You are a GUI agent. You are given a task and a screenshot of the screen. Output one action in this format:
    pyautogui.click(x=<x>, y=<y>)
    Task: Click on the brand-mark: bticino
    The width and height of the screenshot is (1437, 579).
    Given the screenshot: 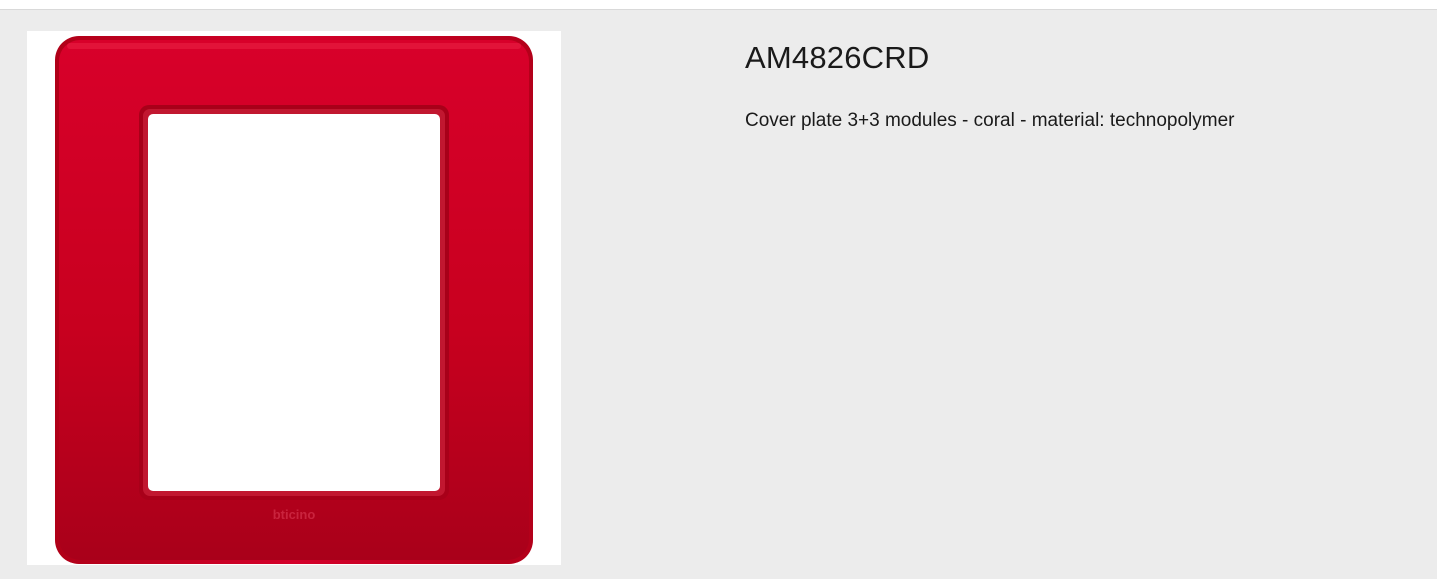 What is the action you would take?
    pyautogui.click(x=294, y=514)
    